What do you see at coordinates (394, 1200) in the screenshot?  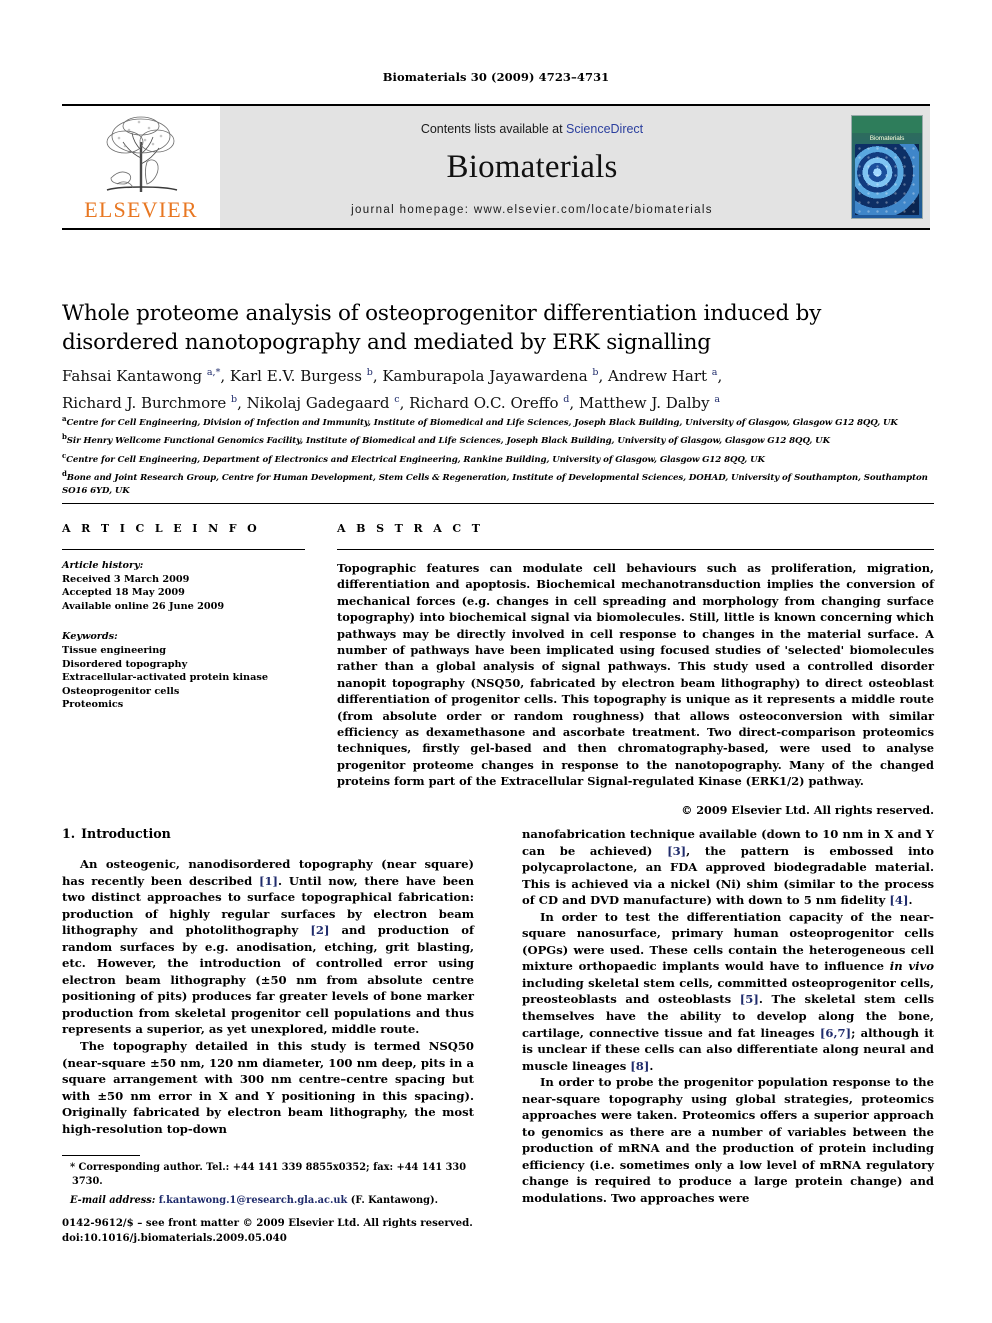 I see `email-owner: (F. Kantawong).` at bounding box center [394, 1200].